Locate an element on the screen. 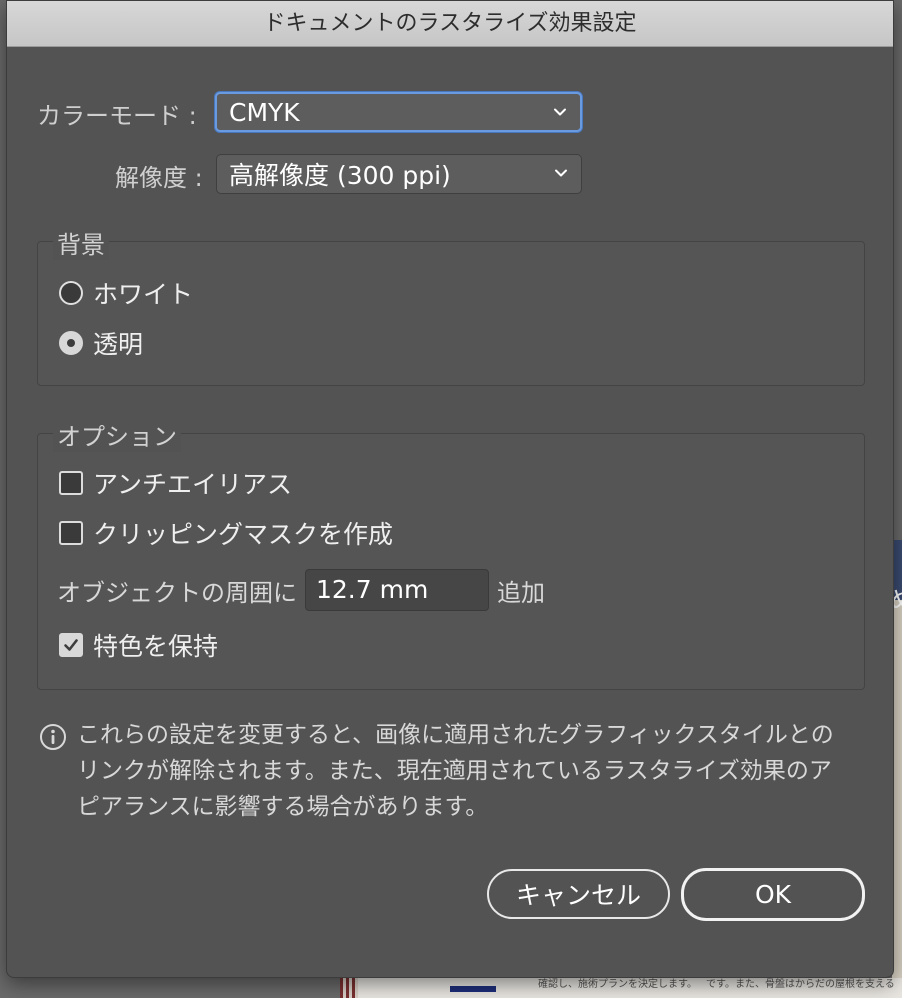  info-line: ピアランスに影響する場合があります。 is located at coordinates (283, 807).